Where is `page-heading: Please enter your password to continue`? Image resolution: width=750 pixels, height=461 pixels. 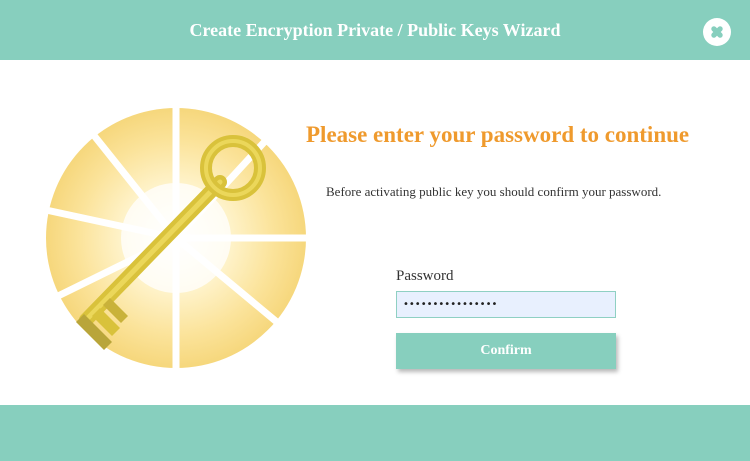 page-heading: Please enter your password to continue is located at coordinates (498, 134).